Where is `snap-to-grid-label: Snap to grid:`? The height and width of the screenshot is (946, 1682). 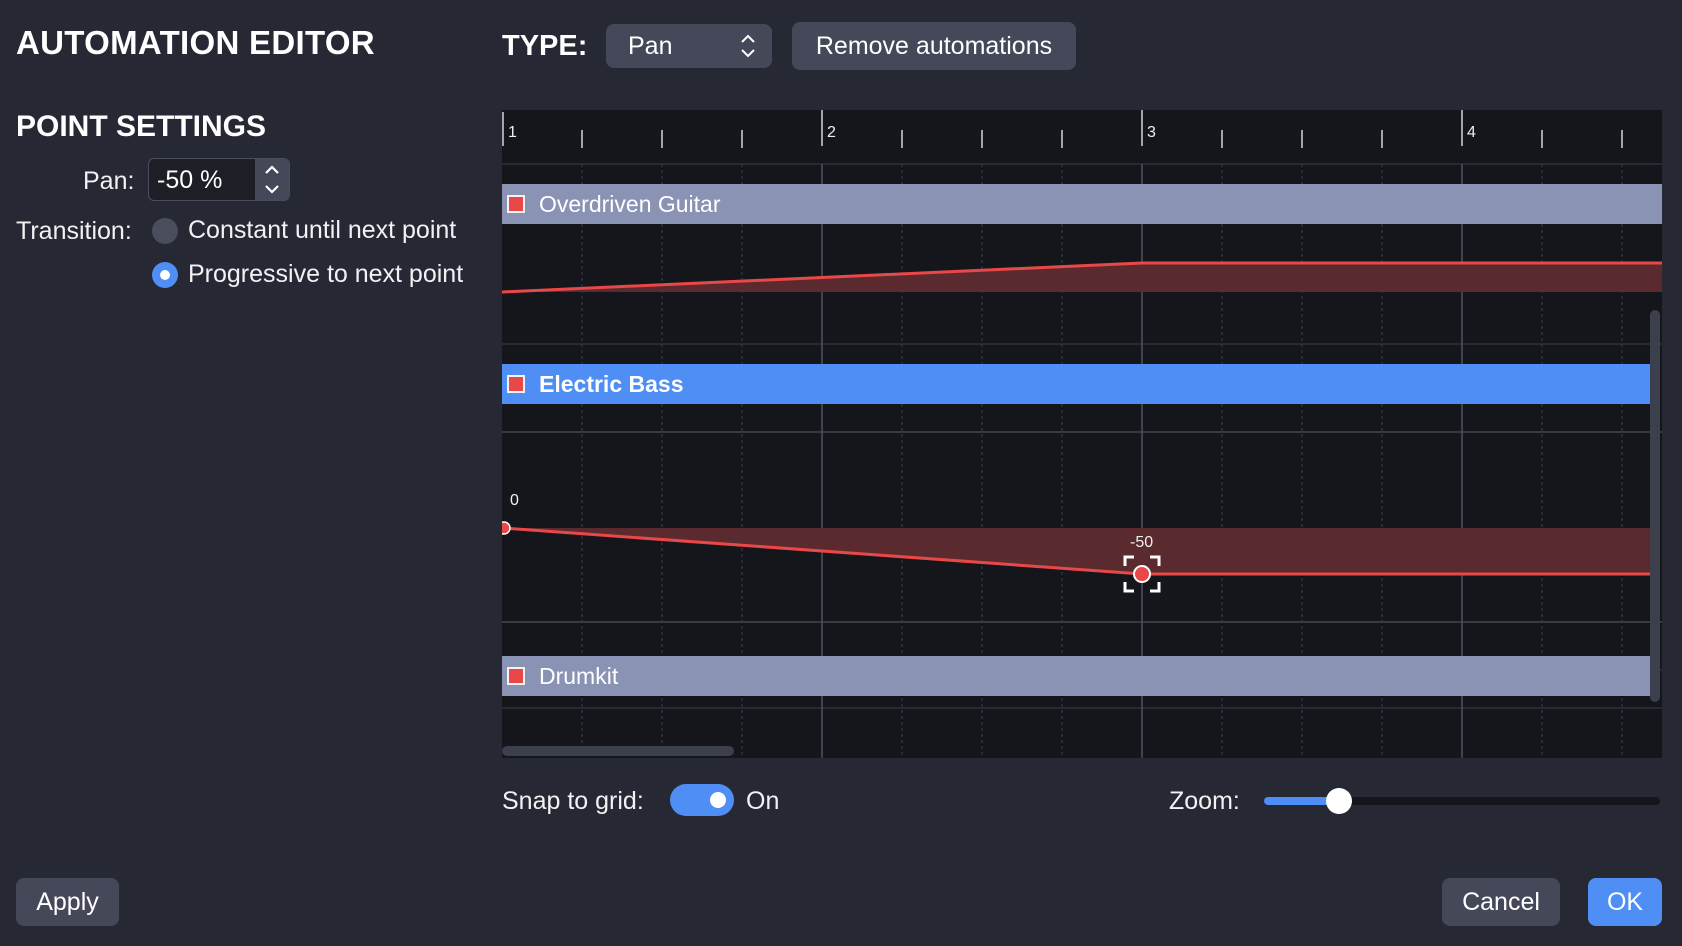
snap-to-grid-label: Snap to grid: is located at coordinates (573, 801).